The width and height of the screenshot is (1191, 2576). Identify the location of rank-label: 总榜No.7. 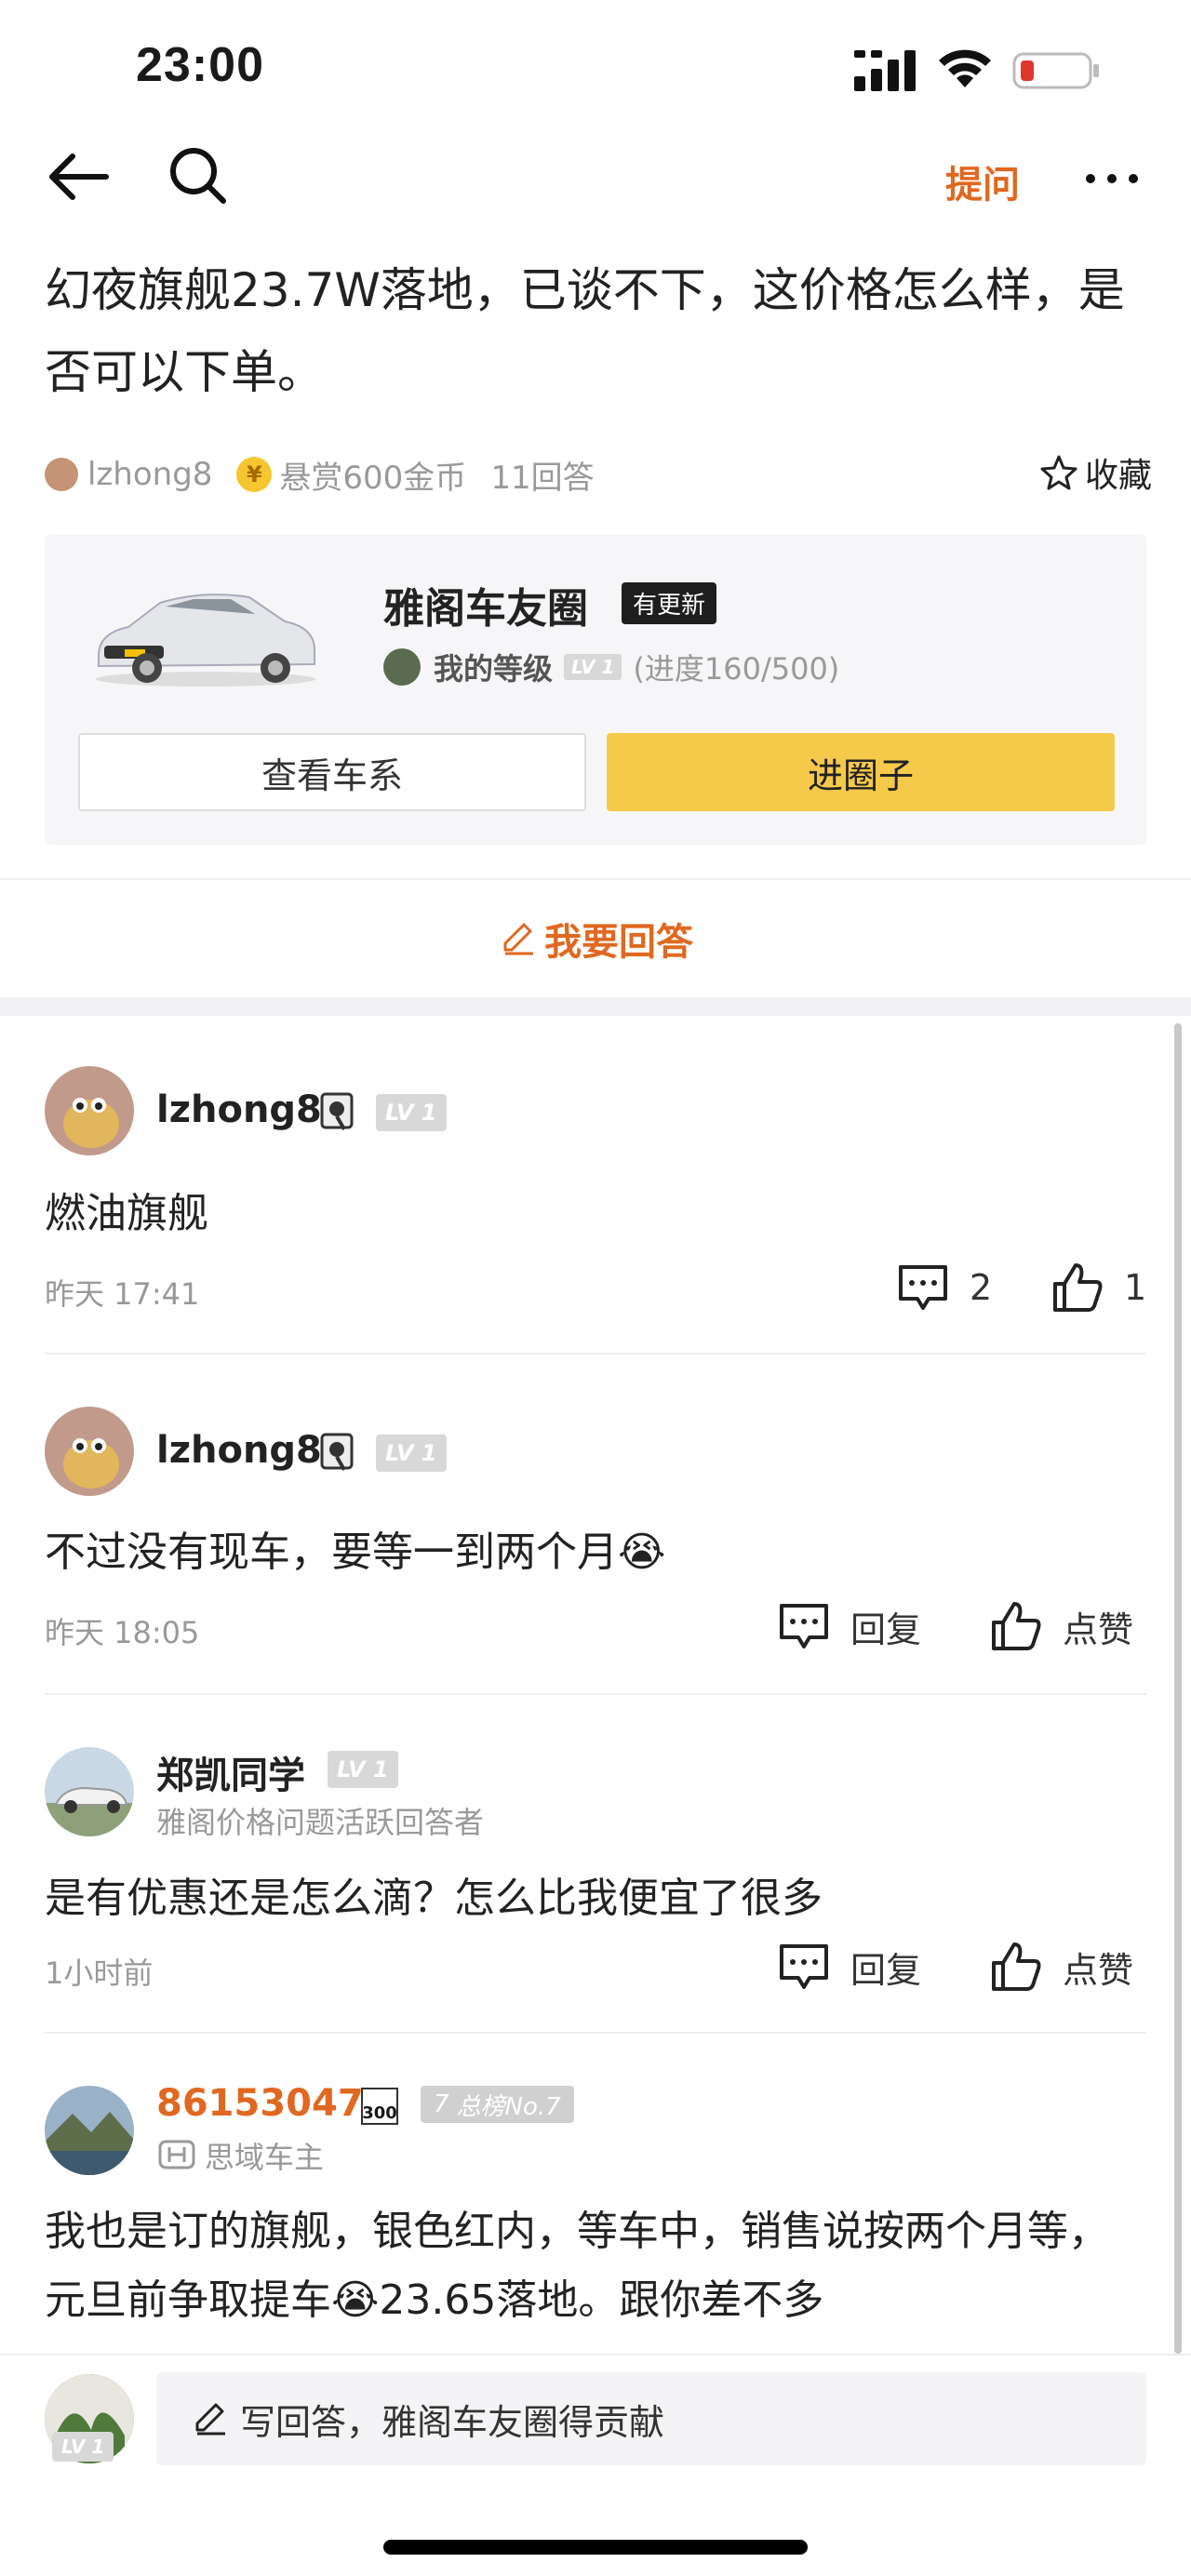
(508, 2106).